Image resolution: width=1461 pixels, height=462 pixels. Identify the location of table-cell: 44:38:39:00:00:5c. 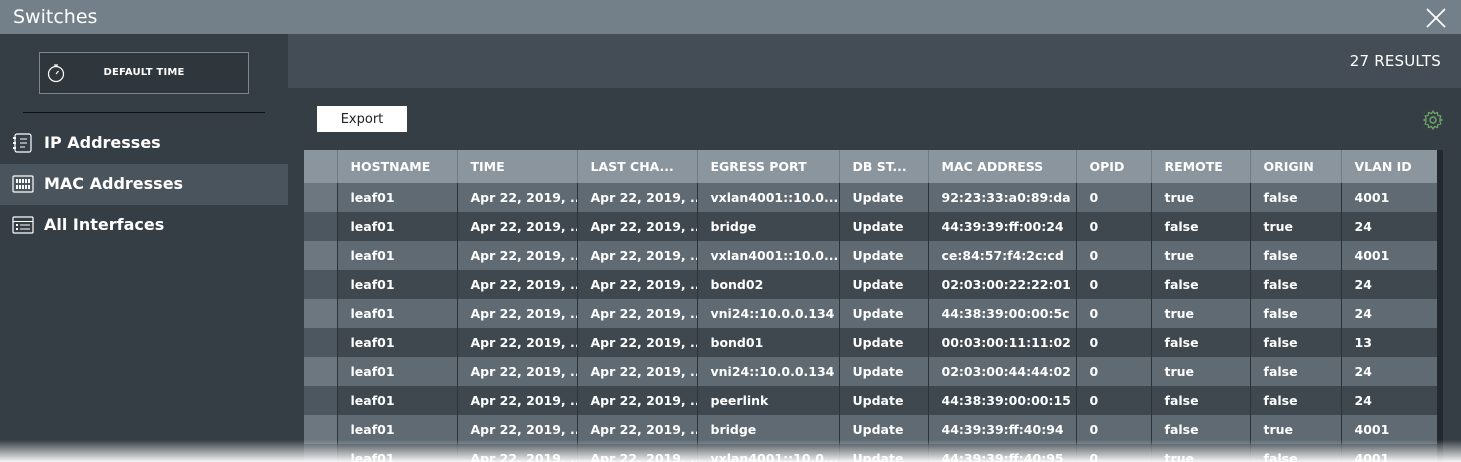
(1002, 313).